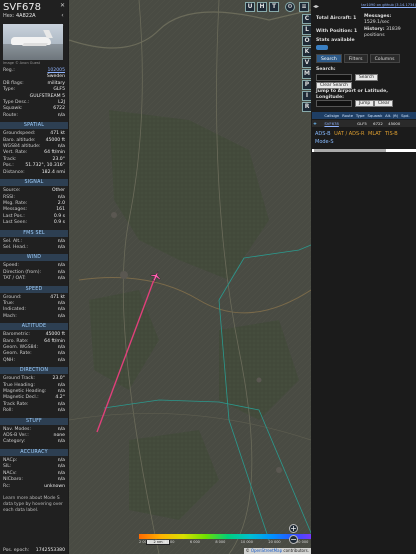  Describe the element at coordinates (332, 115) in the screenshot. I see `column-header: Callsign` at that location.